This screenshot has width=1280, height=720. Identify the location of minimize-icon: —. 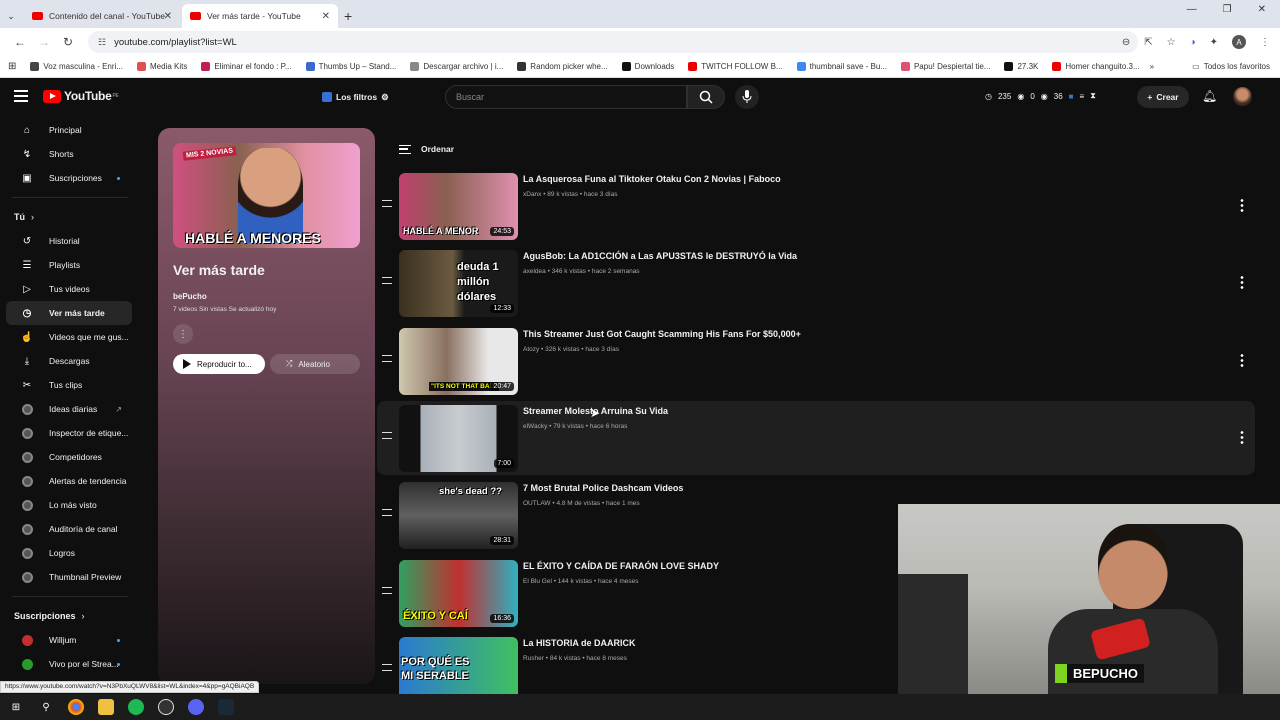
(1192, 9).